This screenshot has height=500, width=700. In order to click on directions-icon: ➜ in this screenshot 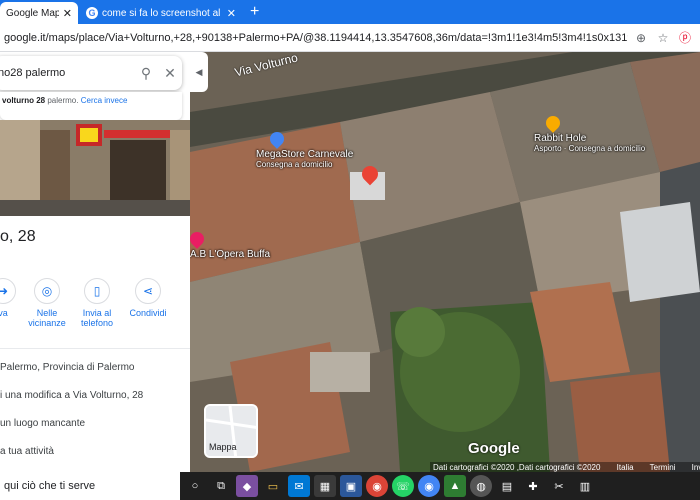, I will do `click(8, 291)`.